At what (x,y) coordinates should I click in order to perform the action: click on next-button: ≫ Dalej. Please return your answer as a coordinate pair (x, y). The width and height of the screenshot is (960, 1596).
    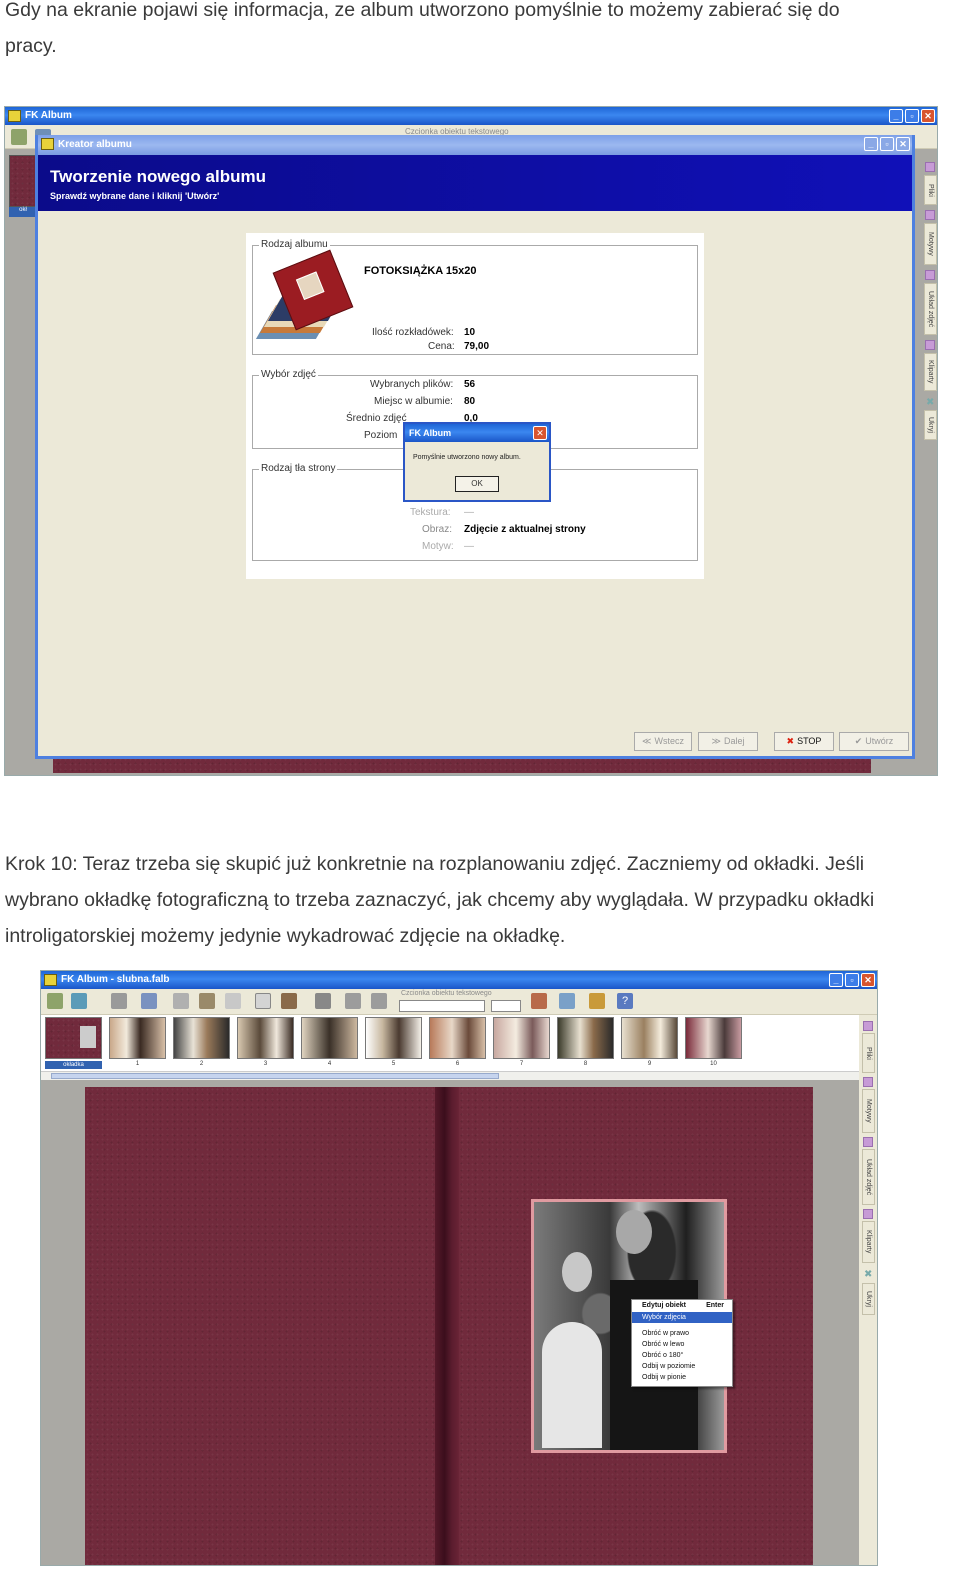
    Looking at the image, I should click on (728, 741).